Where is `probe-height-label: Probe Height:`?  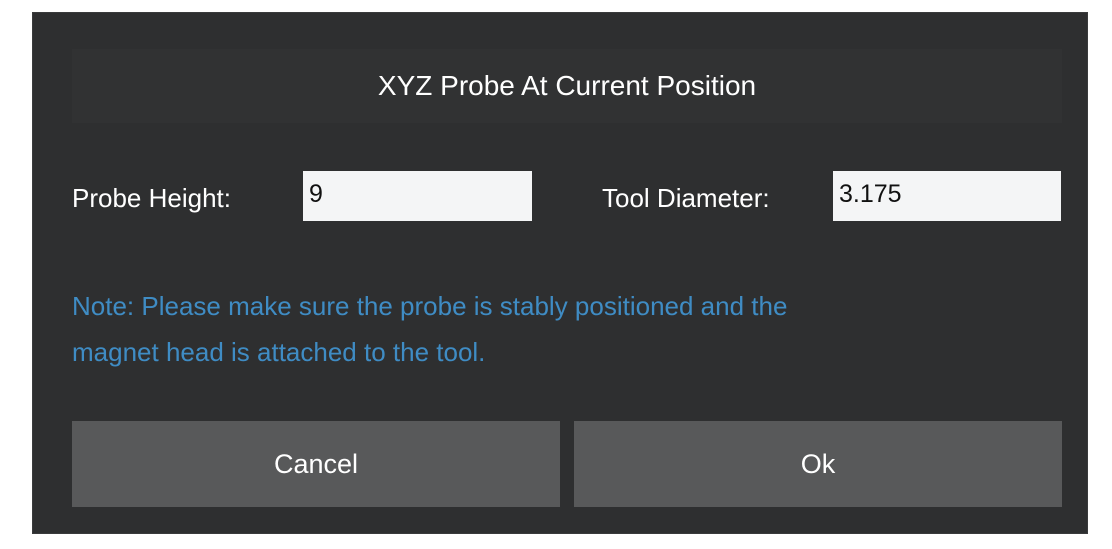
probe-height-label: Probe Height: is located at coordinates (151, 198).